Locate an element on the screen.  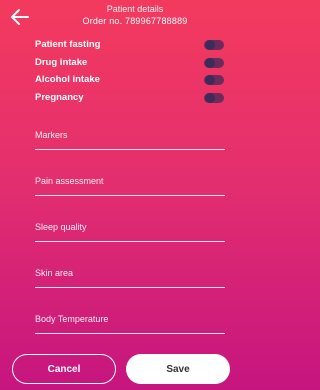
title-block: Patient details Order no. 789967788889 is located at coordinates (135, 15).